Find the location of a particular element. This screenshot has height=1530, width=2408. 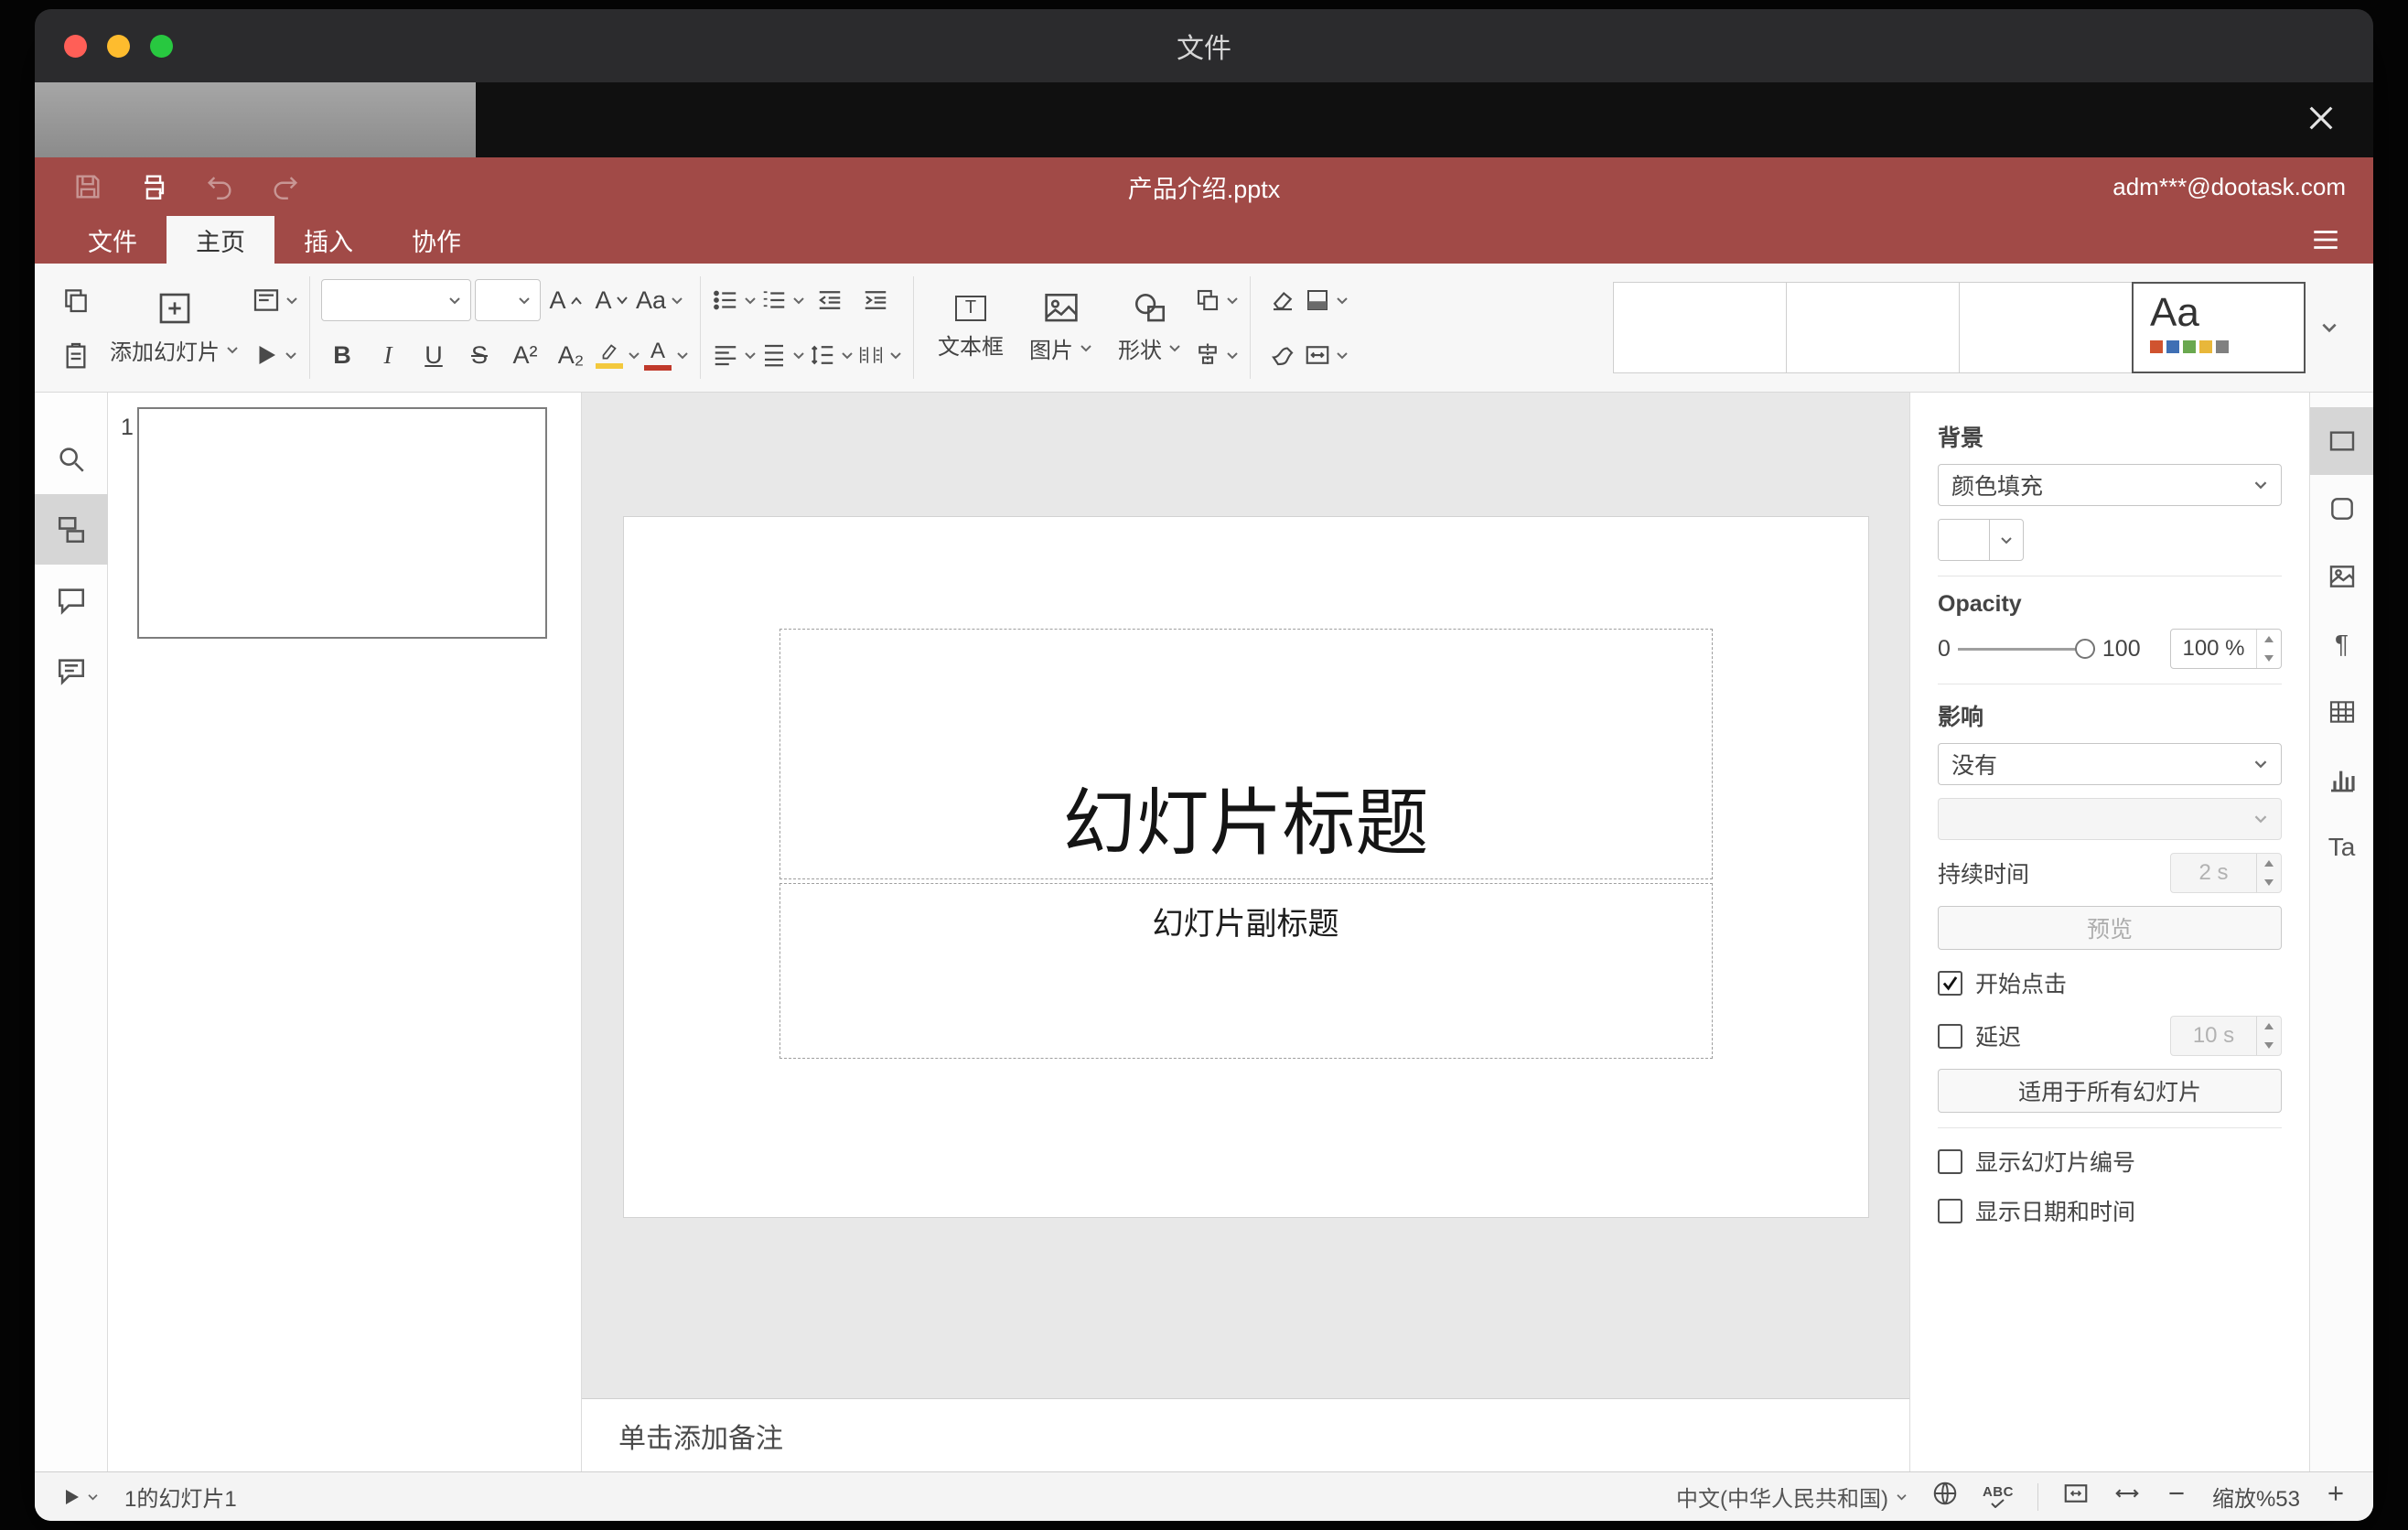

preview-button: 预览 is located at coordinates (2110, 928).